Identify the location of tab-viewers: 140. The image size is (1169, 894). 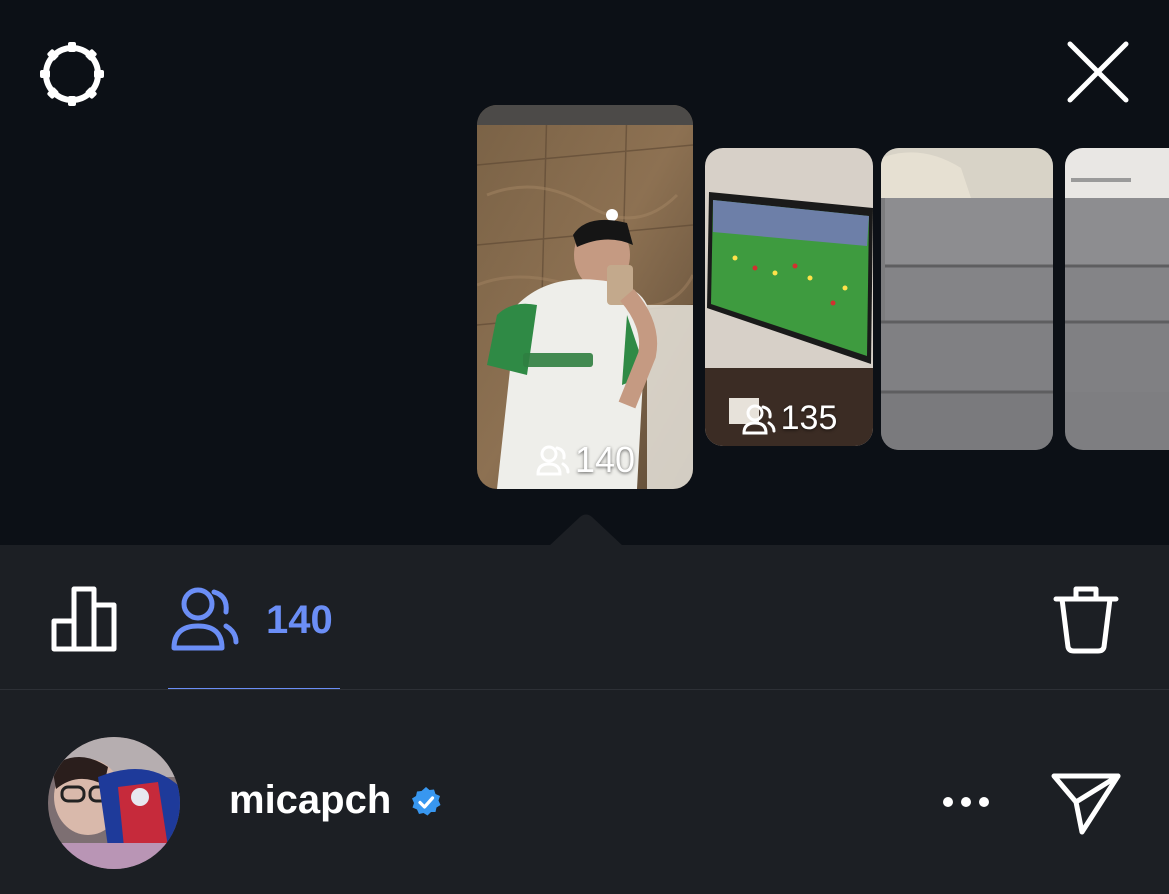
(254, 635).